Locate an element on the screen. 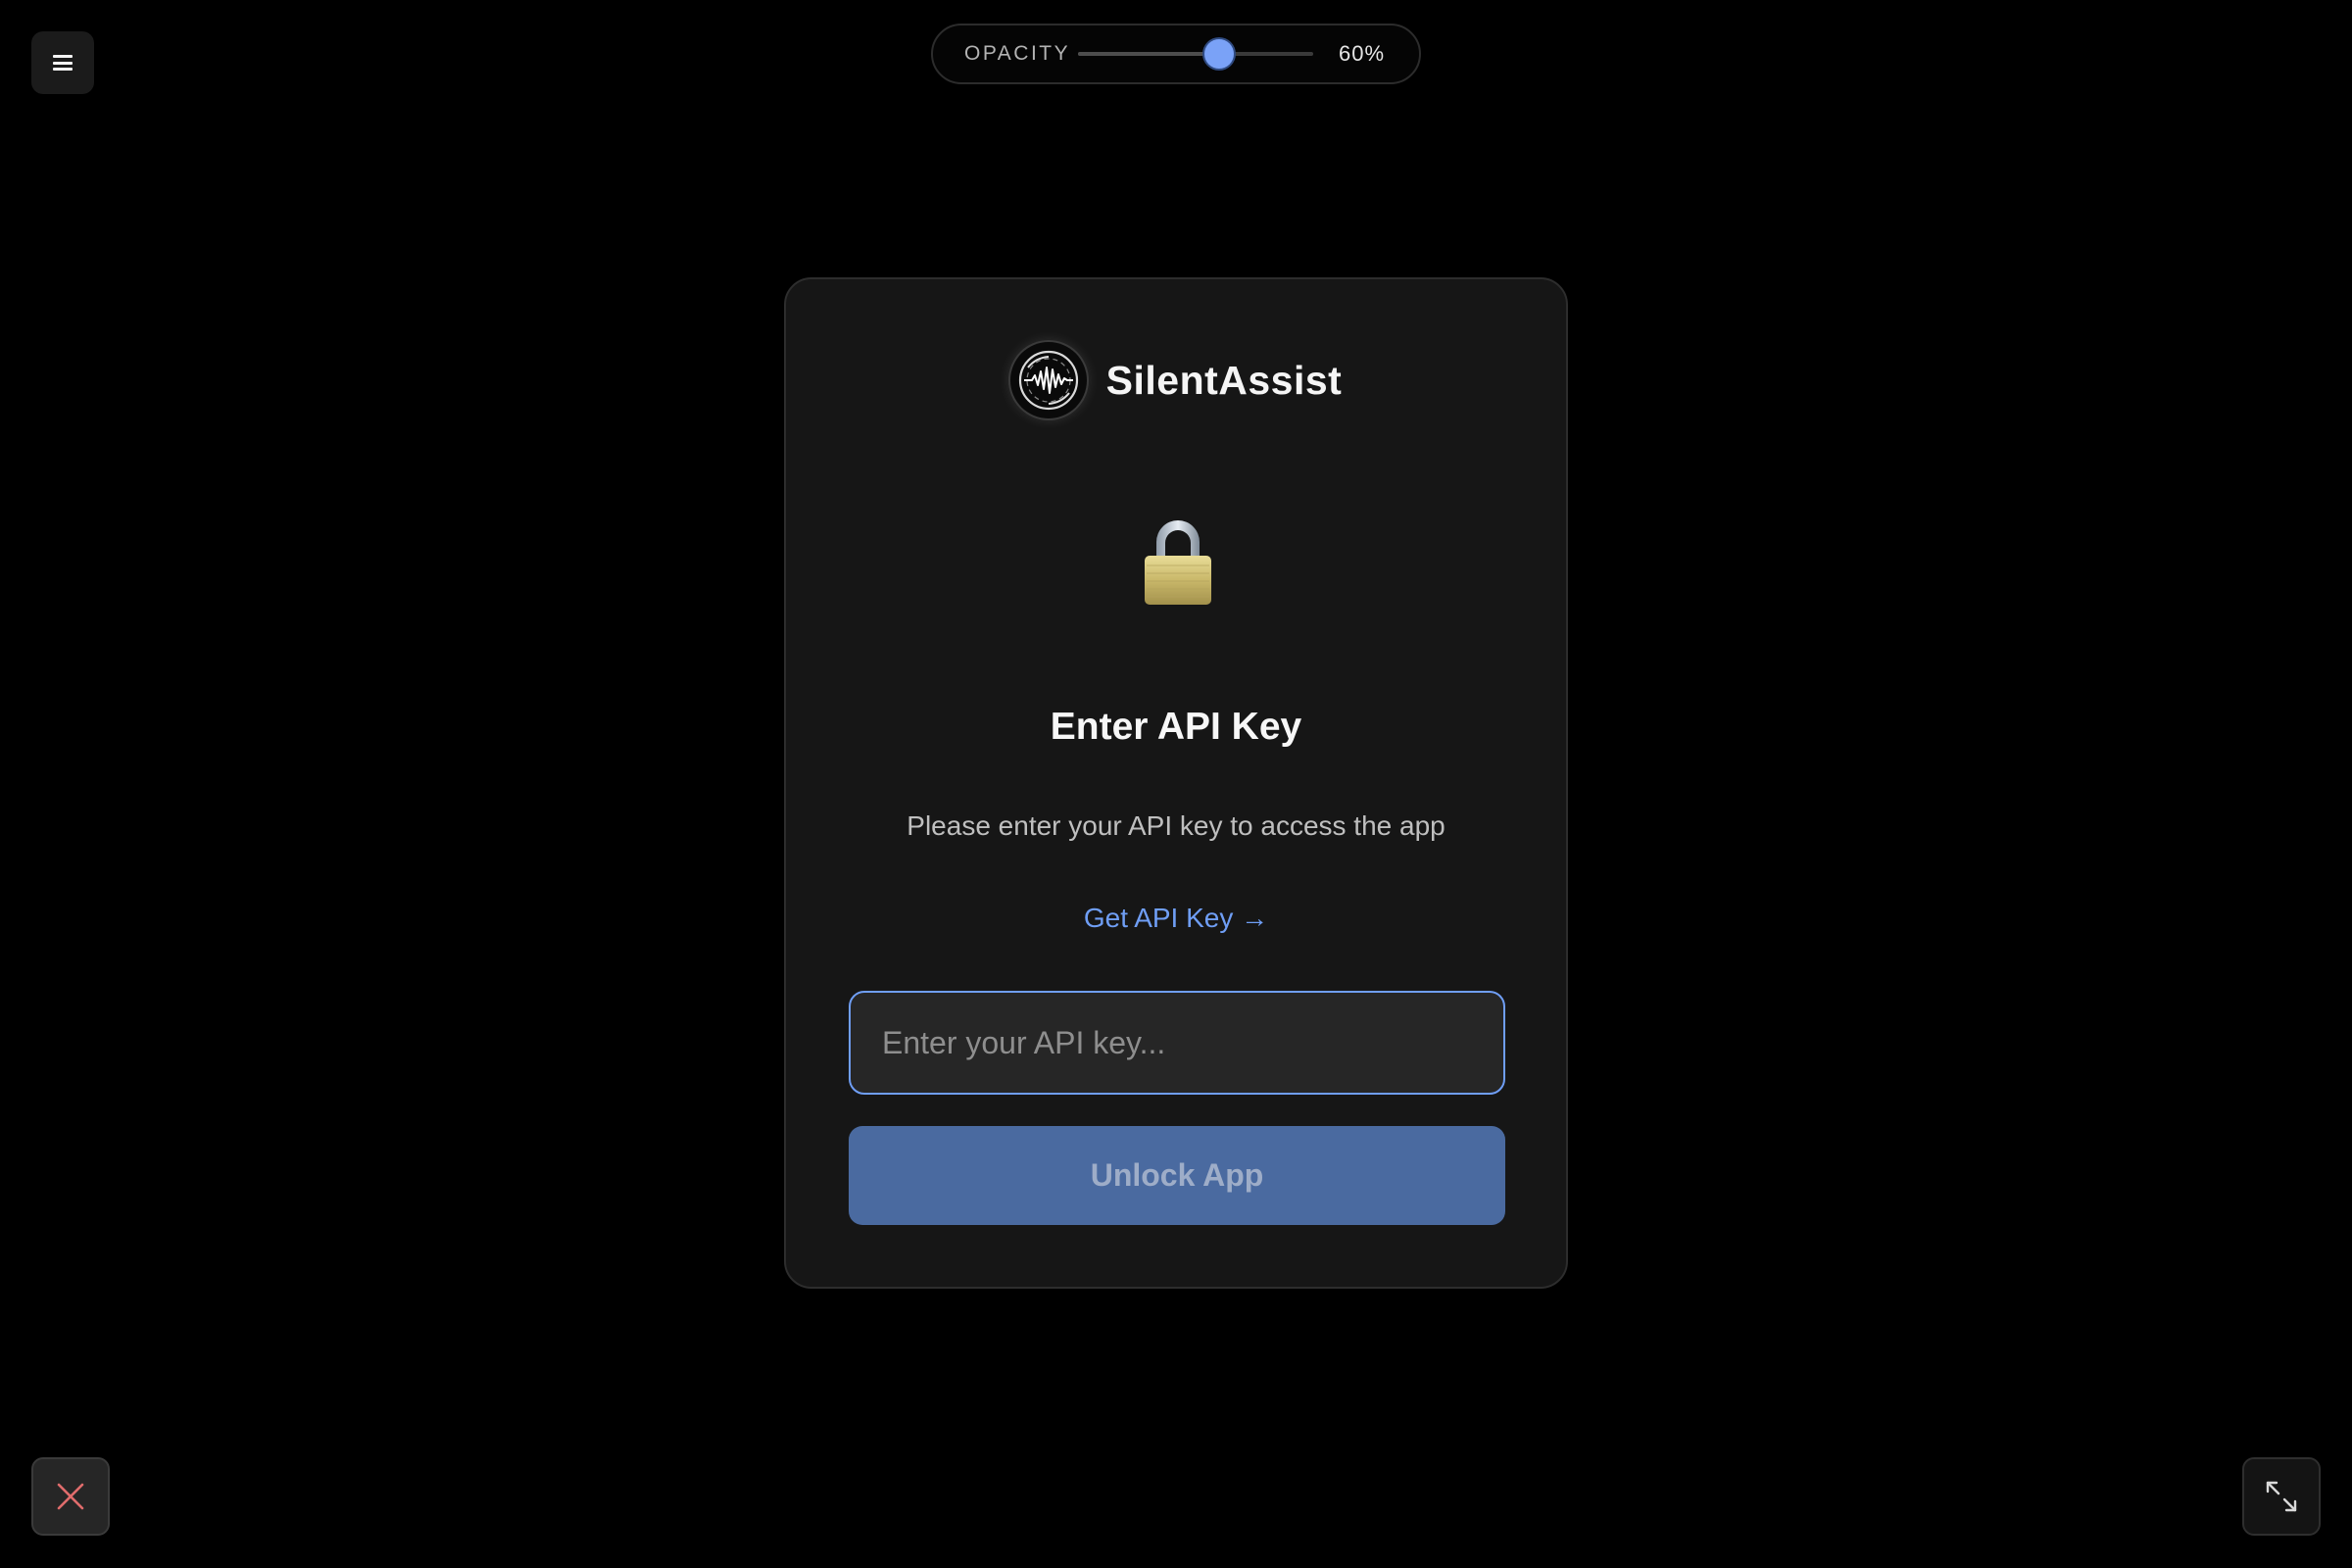 This screenshot has width=2352, height=1568. close-icon is located at coordinates (70, 1496).